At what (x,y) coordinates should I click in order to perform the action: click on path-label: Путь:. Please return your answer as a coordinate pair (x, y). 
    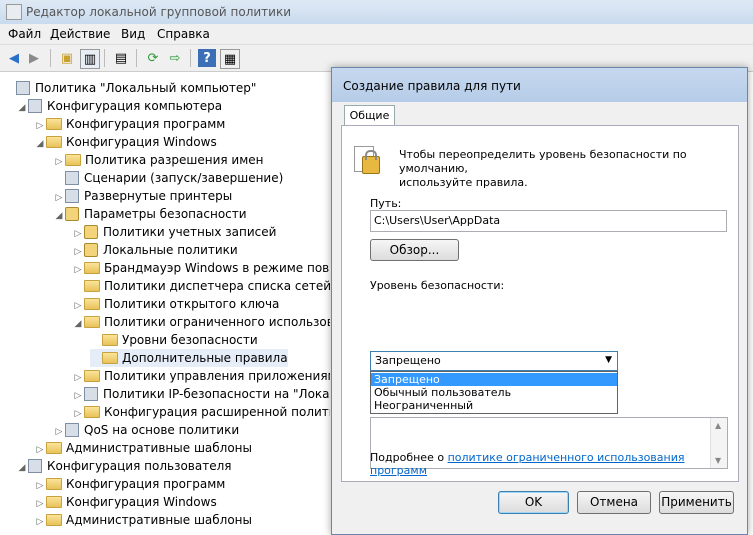
    Looking at the image, I should click on (386, 203).